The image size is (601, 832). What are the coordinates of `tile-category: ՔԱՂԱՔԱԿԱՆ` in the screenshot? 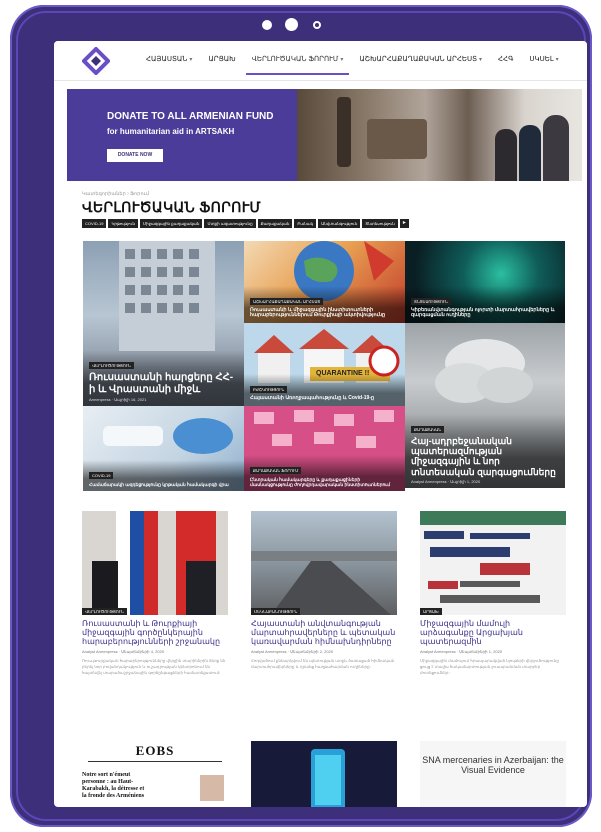 It's located at (428, 429).